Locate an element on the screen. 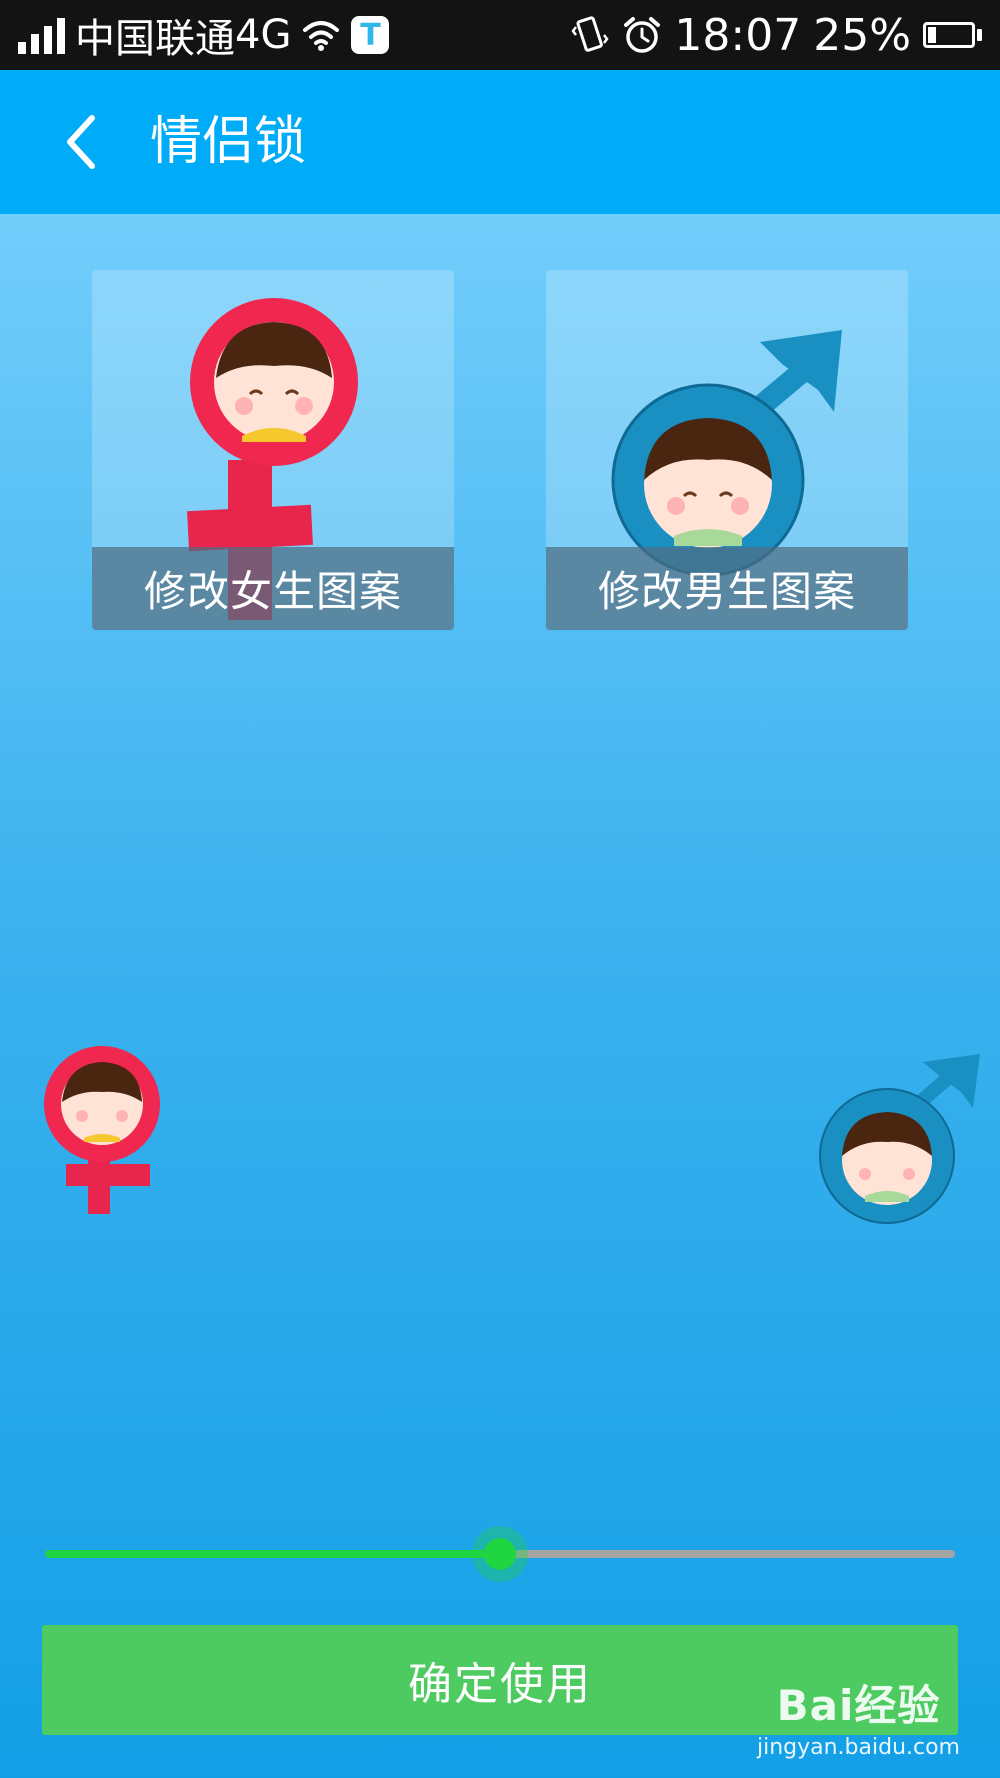  back-arrow-icon is located at coordinates (81, 142).